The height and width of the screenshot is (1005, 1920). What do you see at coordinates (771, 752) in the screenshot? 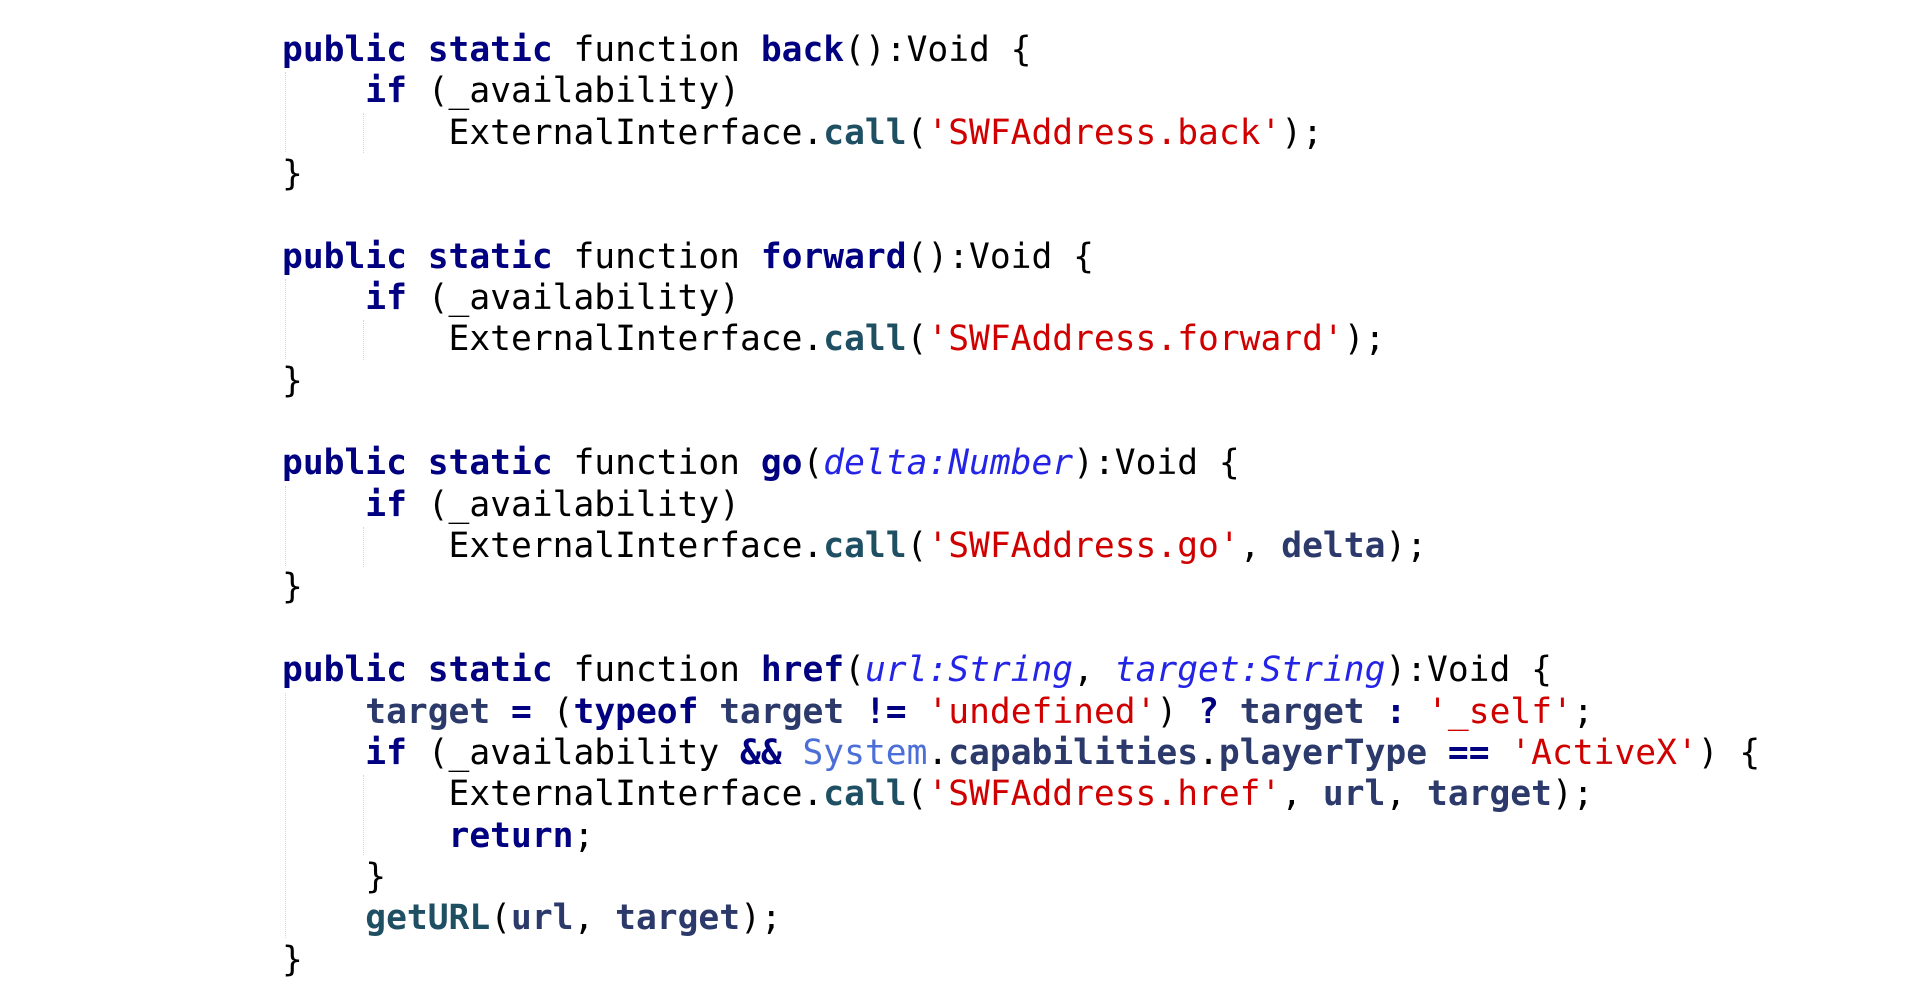
I see `code-token-op: &&` at bounding box center [771, 752].